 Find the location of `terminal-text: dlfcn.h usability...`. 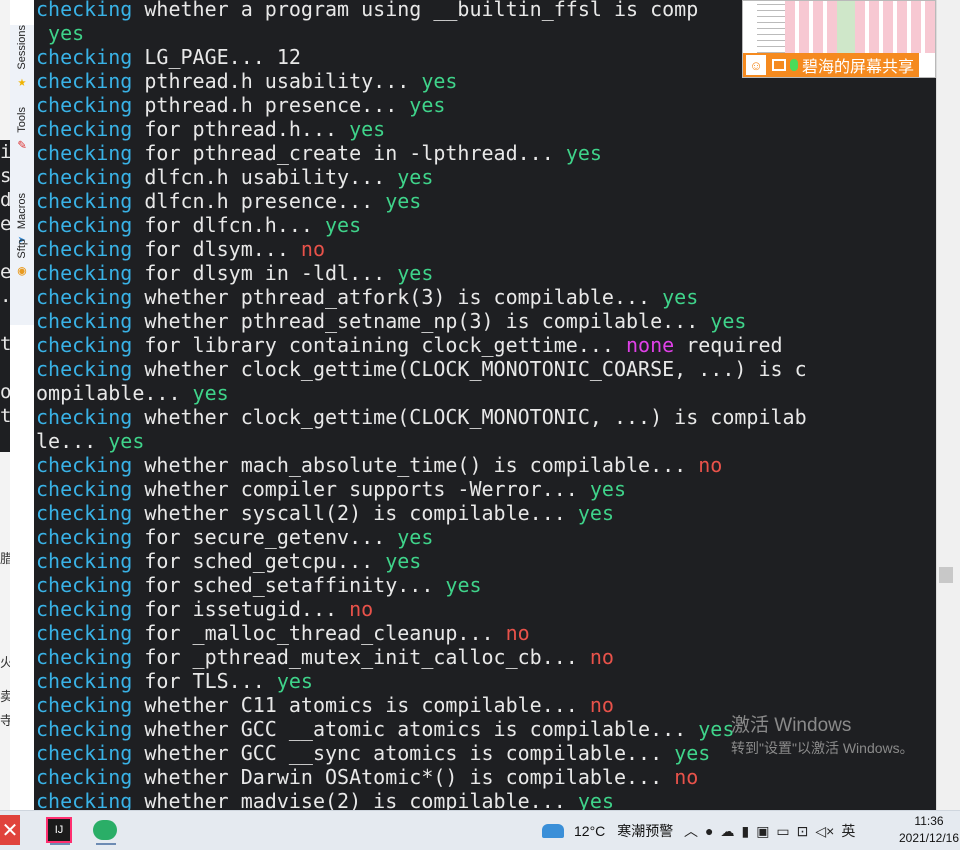

terminal-text: dlfcn.h usability... is located at coordinates (265, 177).